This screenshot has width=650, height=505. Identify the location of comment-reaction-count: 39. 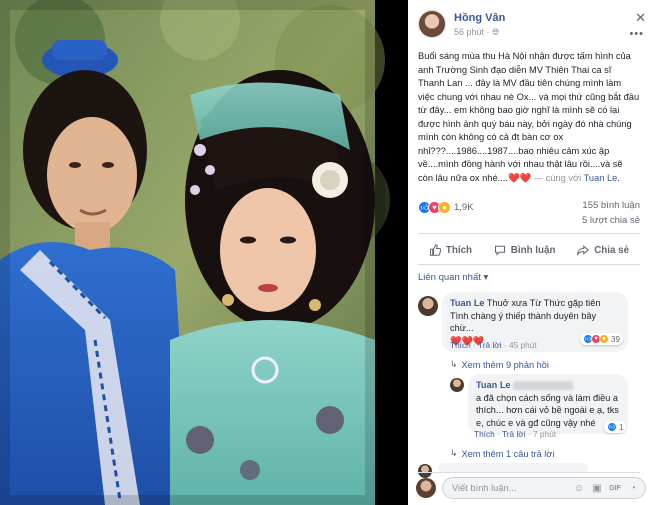
(615, 339).